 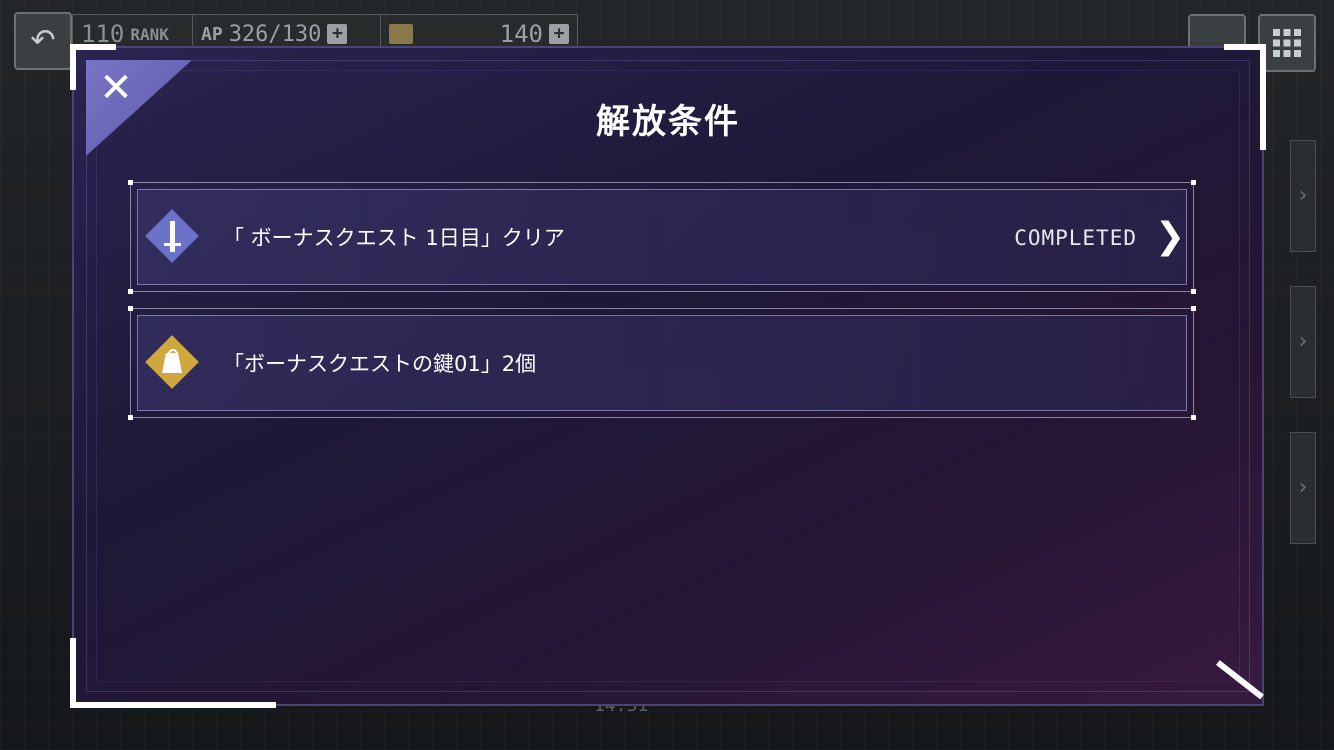 I want to click on condition-row: 「 ボーナスクエスト 1日目」クリア COMPLETED ❯, so click(x=662, y=237).